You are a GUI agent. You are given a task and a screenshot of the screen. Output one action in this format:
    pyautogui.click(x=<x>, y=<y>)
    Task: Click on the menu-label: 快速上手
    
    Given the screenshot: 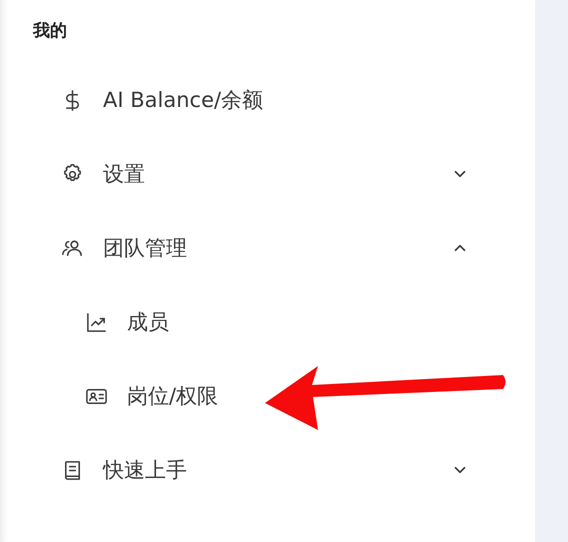 What is the action you would take?
    pyautogui.click(x=145, y=470)
    